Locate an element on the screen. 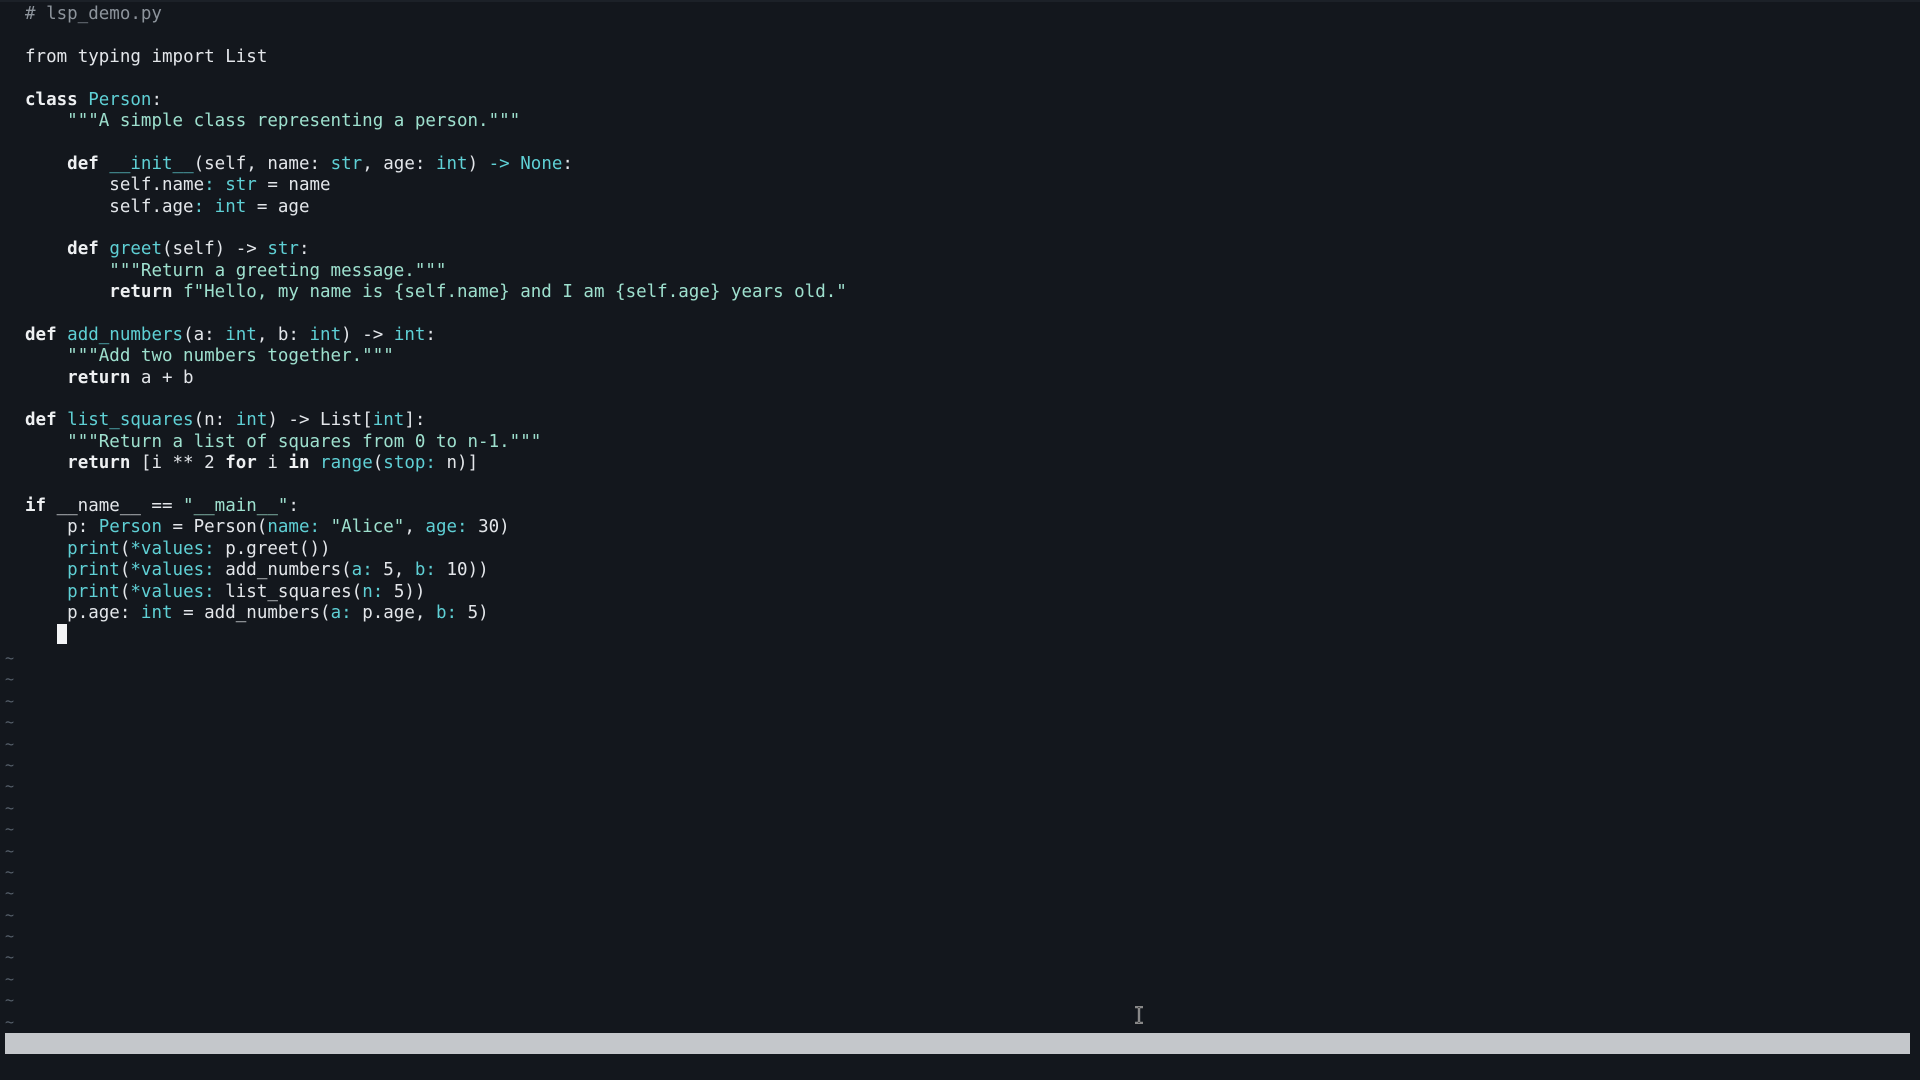  code-line: self.name: str = name is located at coordinates (965, 185).